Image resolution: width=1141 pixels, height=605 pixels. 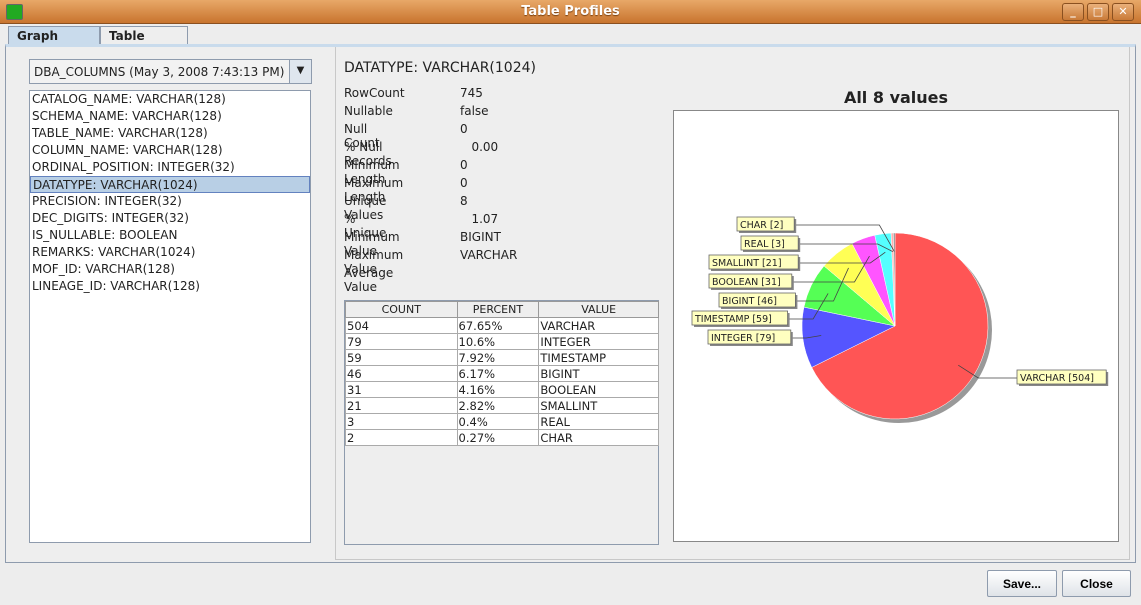 I want to click on table-row: 504 67.65% VARCHAR, so click(x=502, y=325).